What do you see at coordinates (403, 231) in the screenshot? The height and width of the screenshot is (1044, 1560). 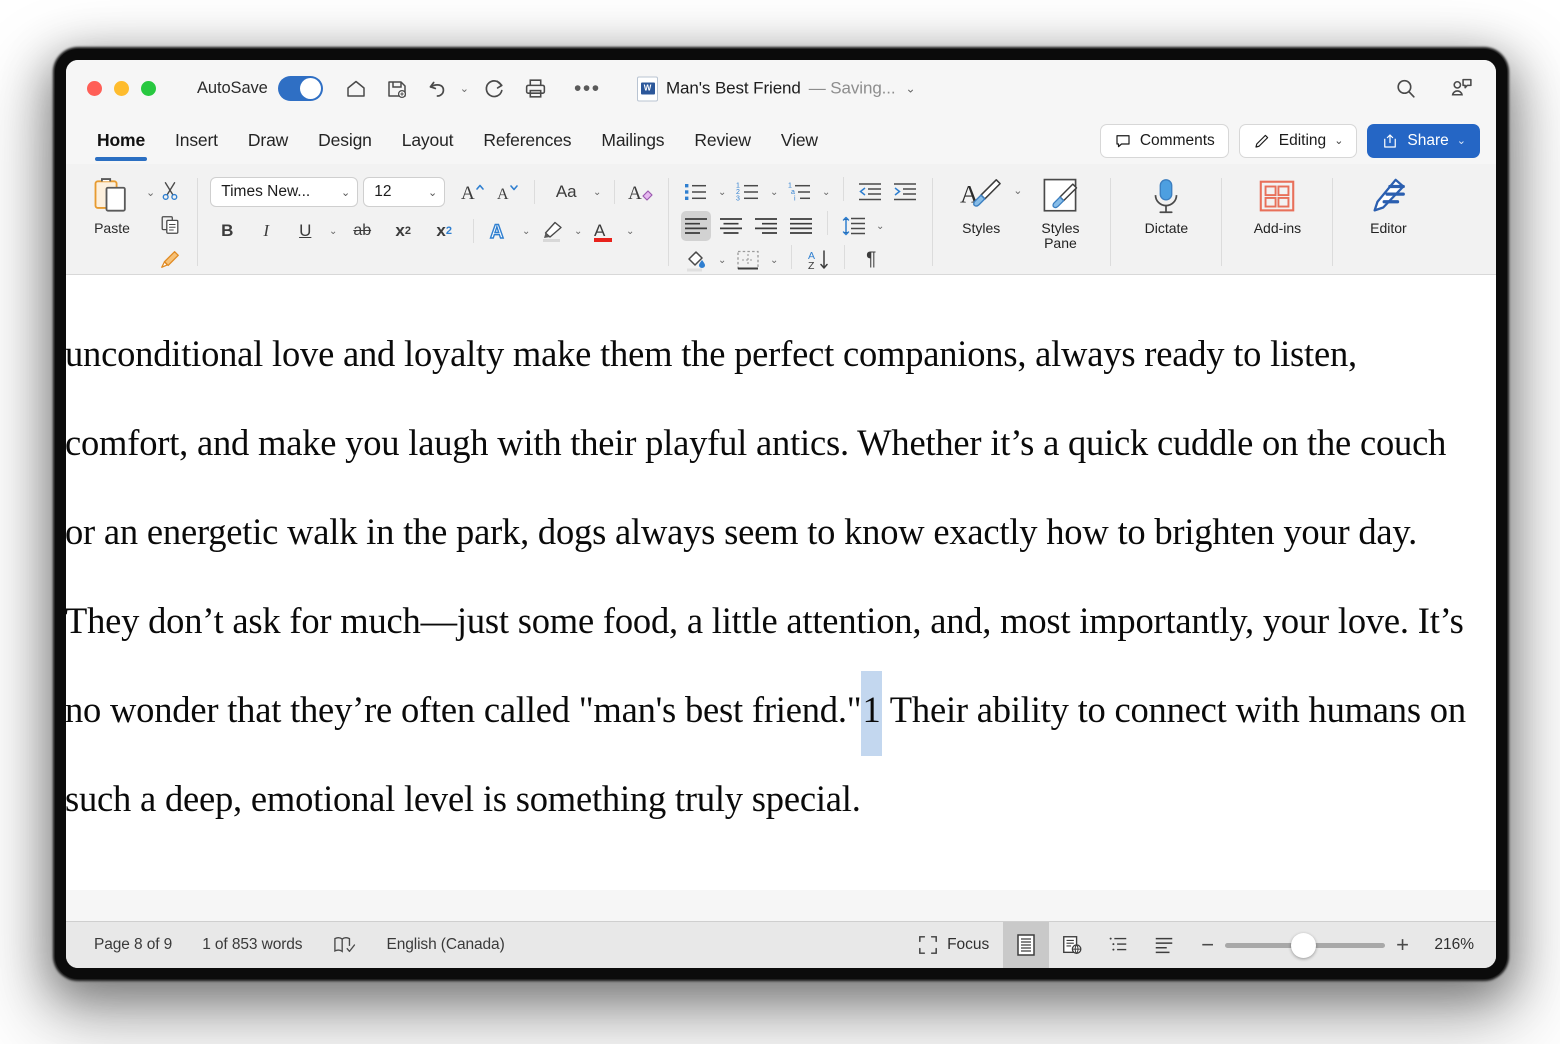 I see `subscript-icon: x2` at bounding box center [403, 231].